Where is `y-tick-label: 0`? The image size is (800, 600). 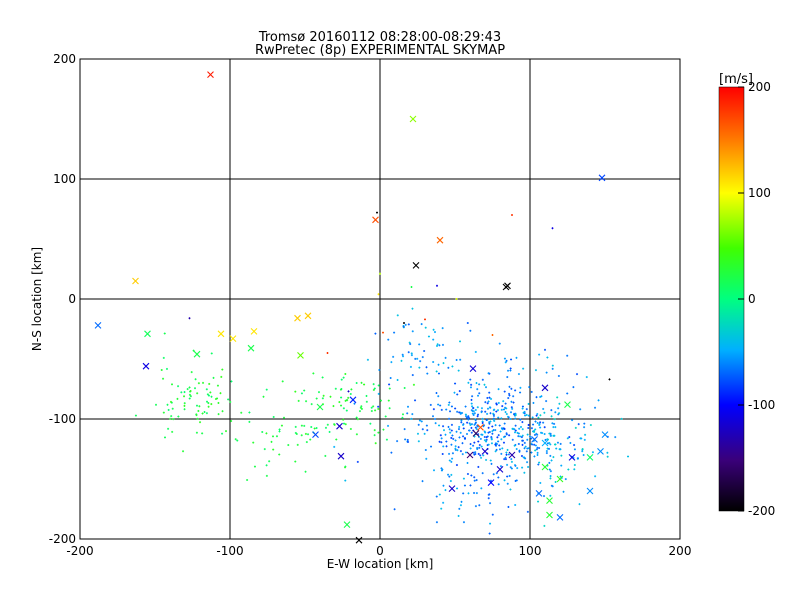
y-tick-label: 0 is located at coordinates (72, 299).